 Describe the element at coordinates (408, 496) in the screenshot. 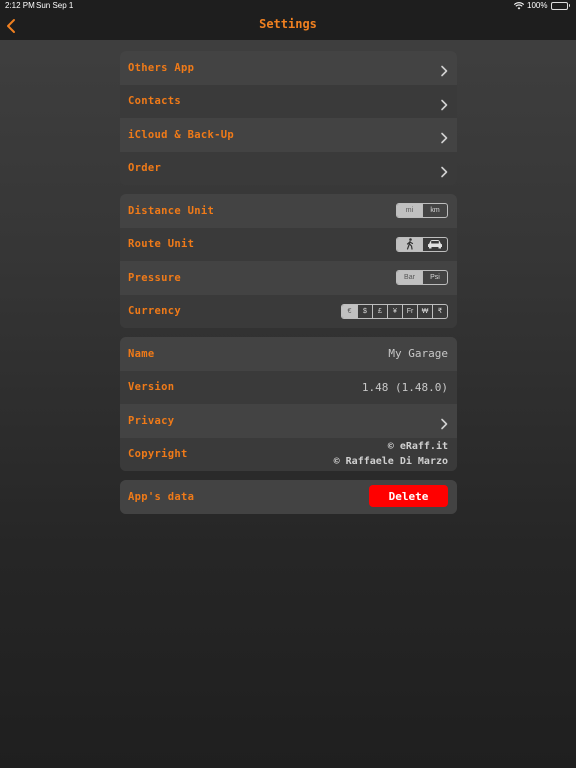

I see `delete-button: Delete` at that location.